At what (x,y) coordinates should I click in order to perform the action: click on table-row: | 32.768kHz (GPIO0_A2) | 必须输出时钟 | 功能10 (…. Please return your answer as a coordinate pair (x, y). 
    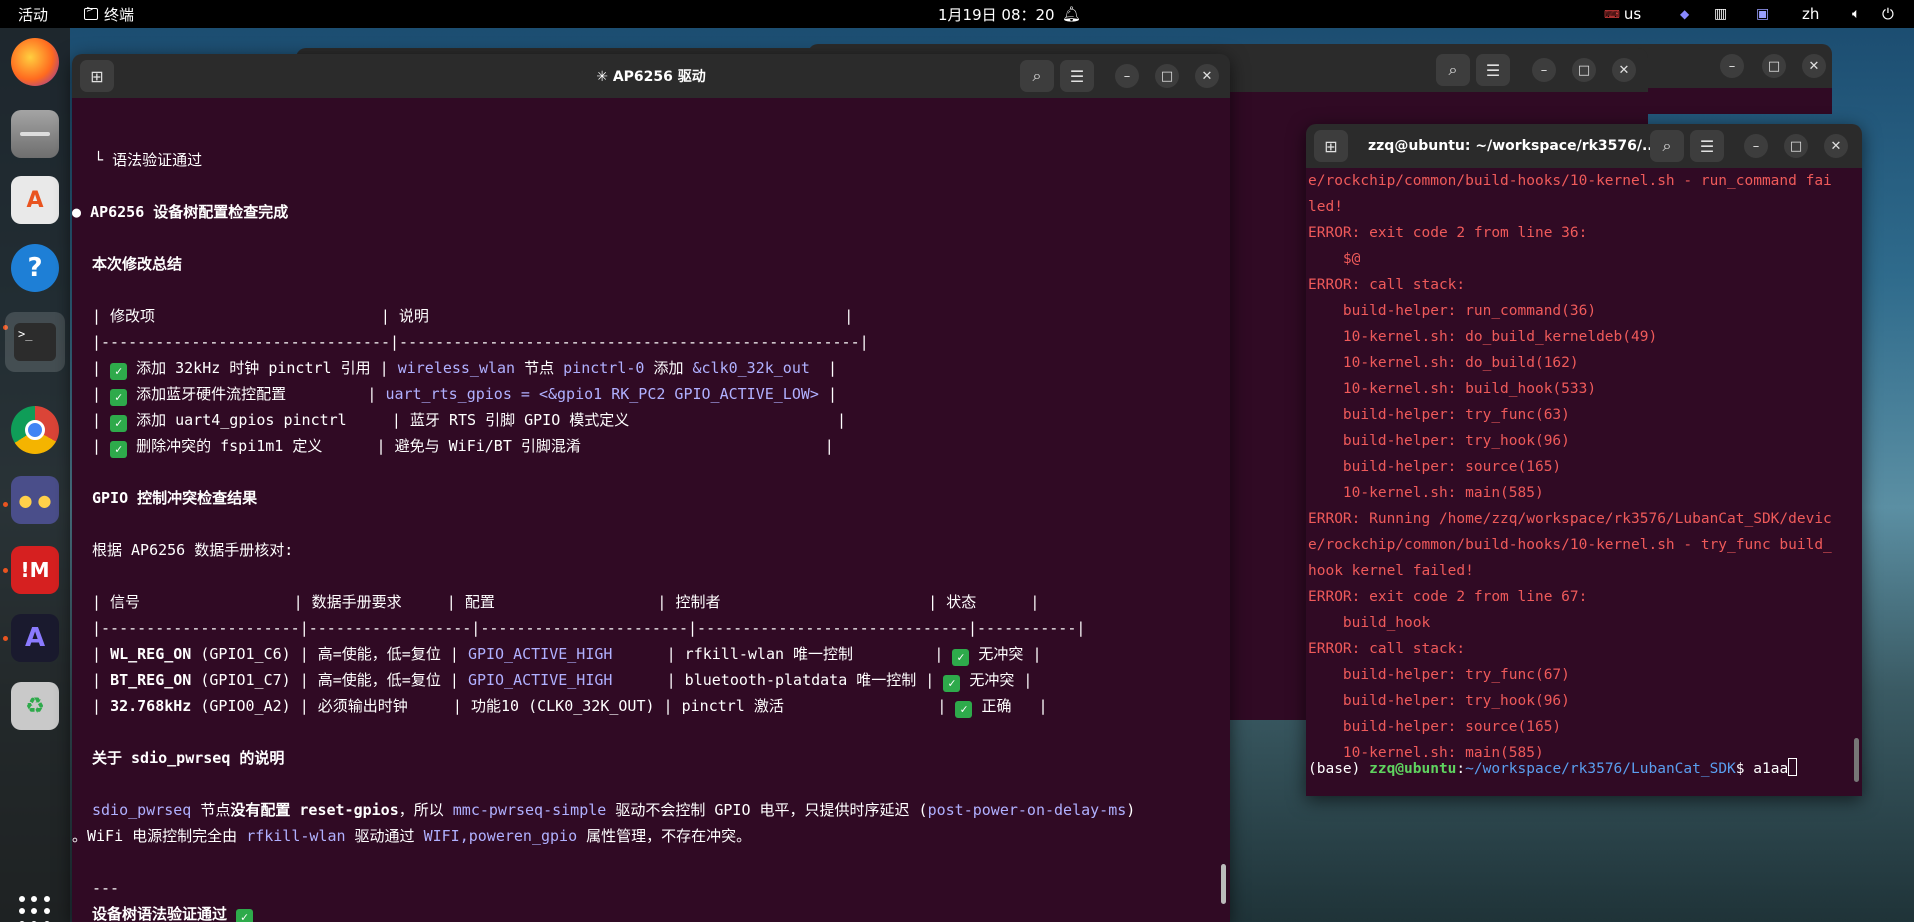
    Looking at the image, I should click on (570, 707).